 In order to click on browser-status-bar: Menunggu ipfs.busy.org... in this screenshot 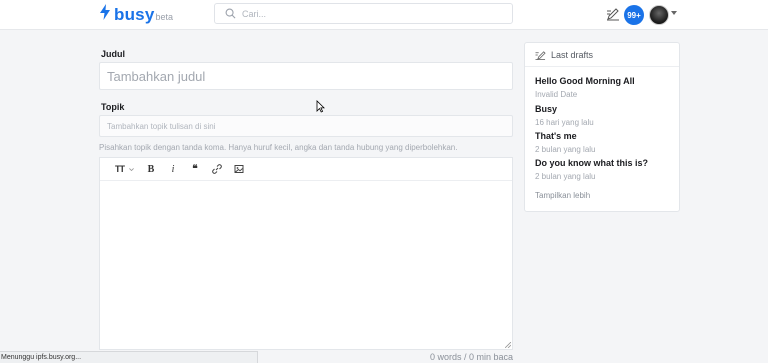, I will do `click(129, 357)`.